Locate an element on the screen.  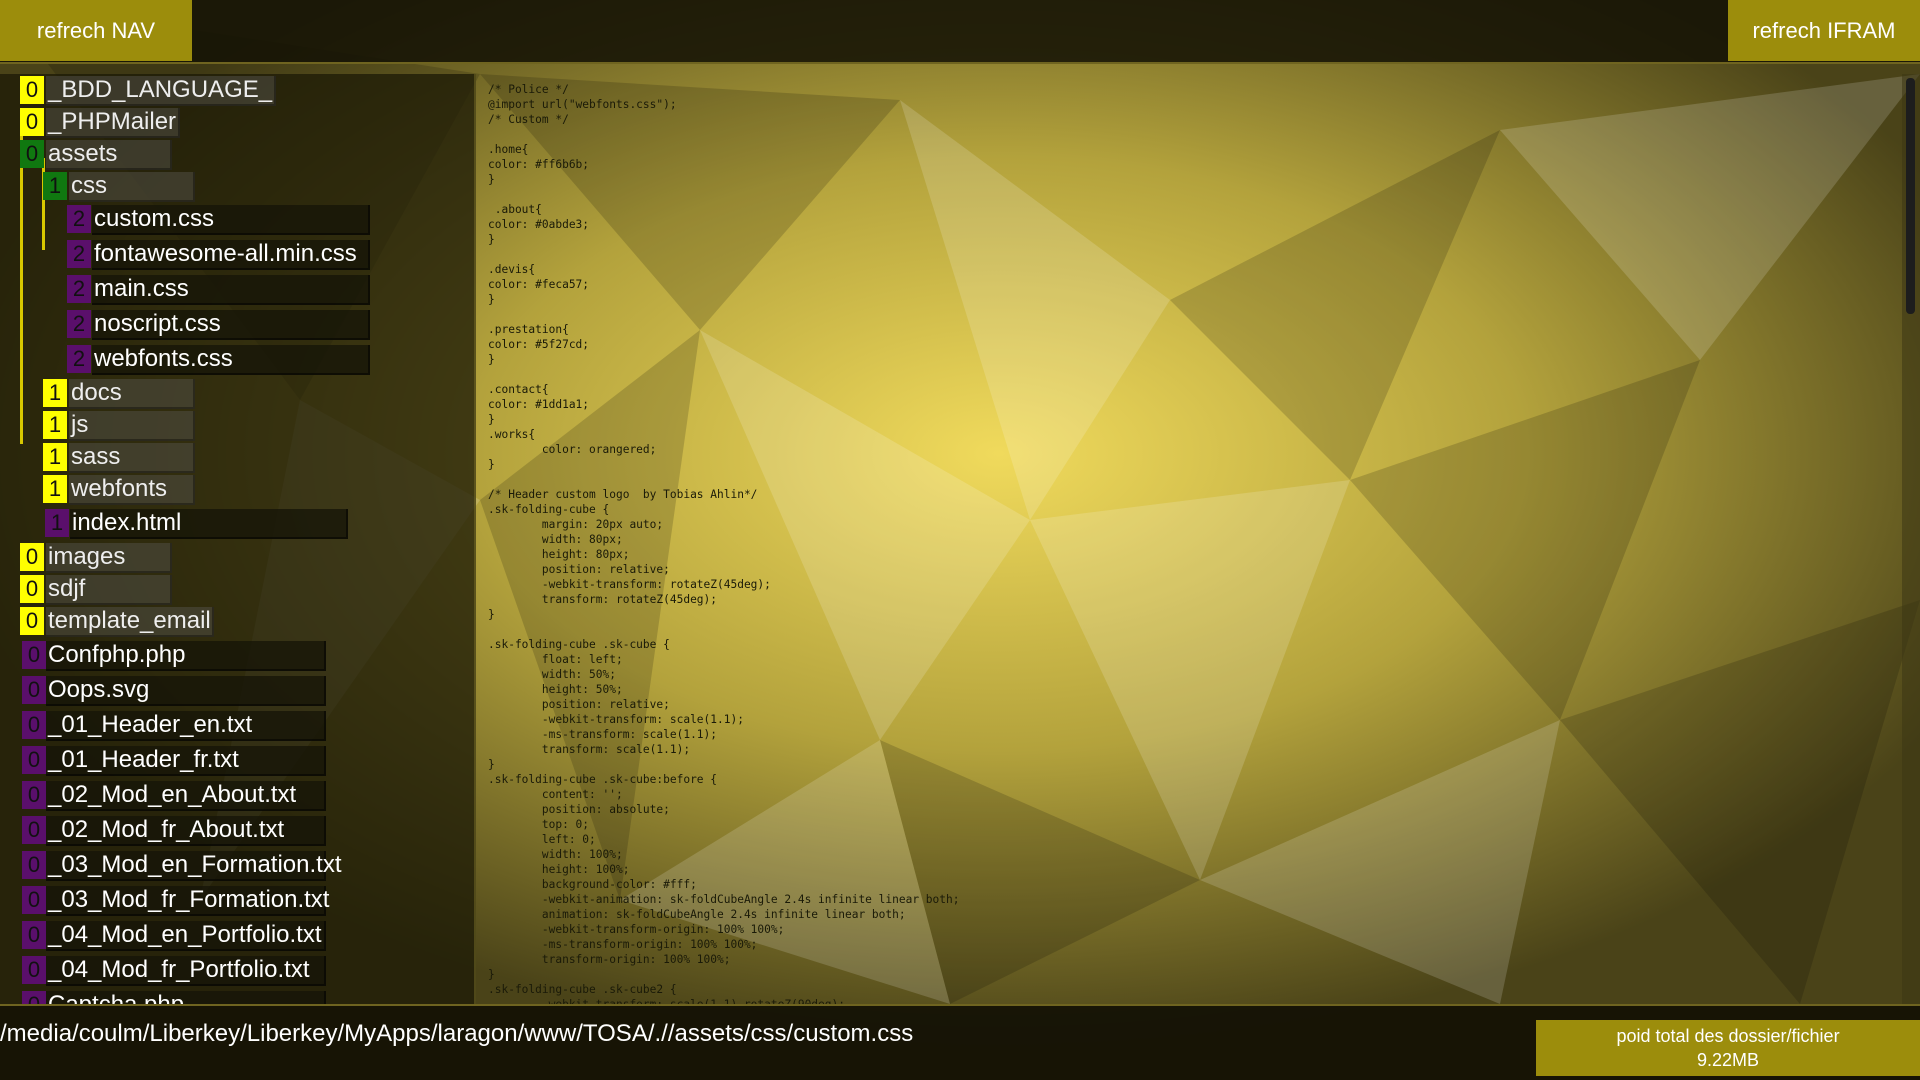
refresh-iframe-button: refrech IFRAM is located at coordinates (1824, 30).